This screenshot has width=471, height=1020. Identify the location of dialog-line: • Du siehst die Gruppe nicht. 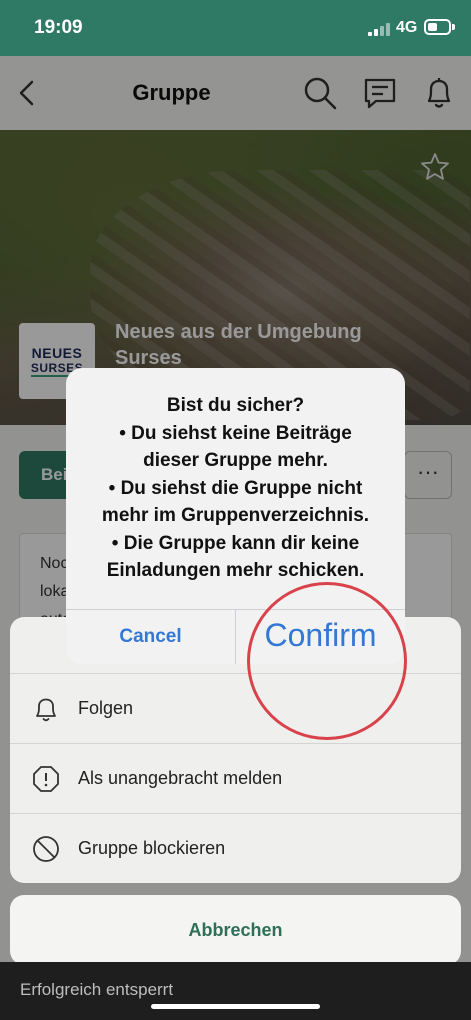
(235, 488).